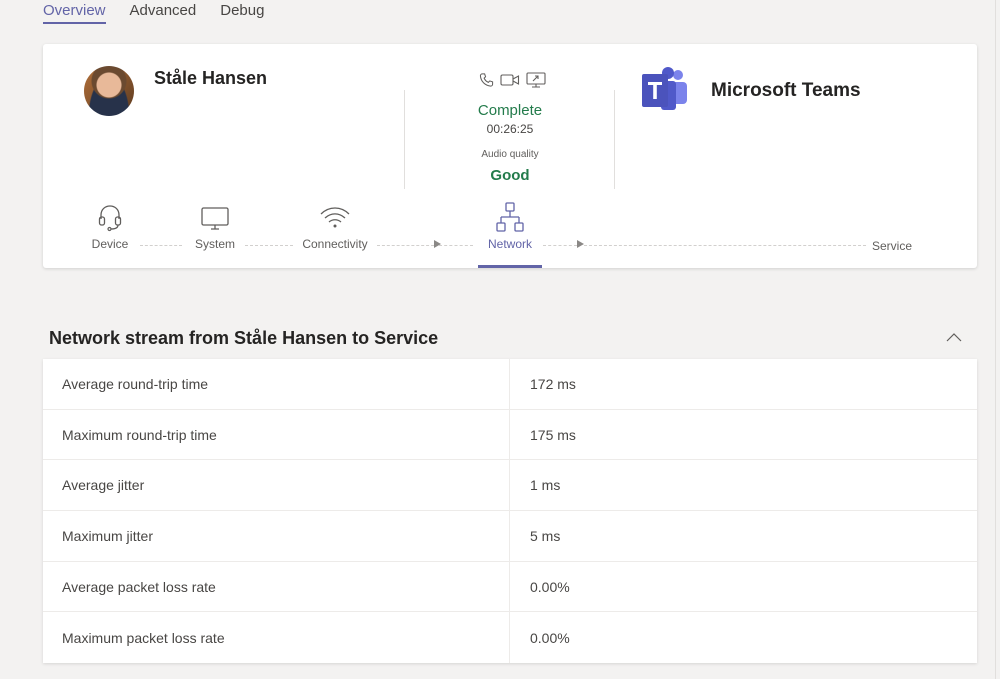  I want to click on service-name: Microsoft Teams, so click(786, 90).